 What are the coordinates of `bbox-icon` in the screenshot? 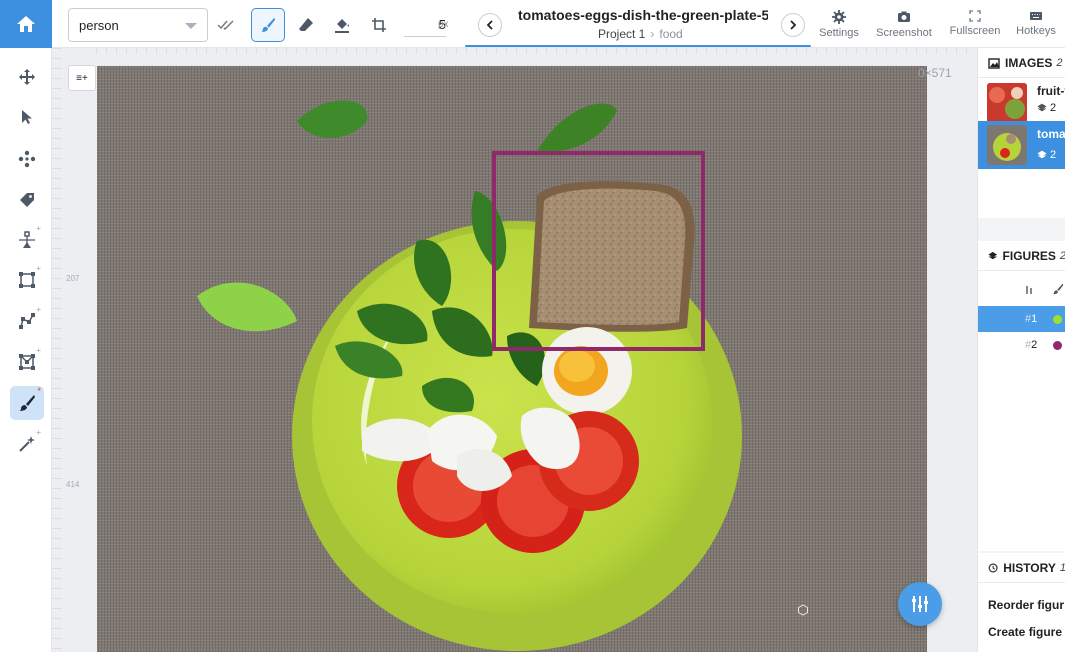 It's located at (27, 280).